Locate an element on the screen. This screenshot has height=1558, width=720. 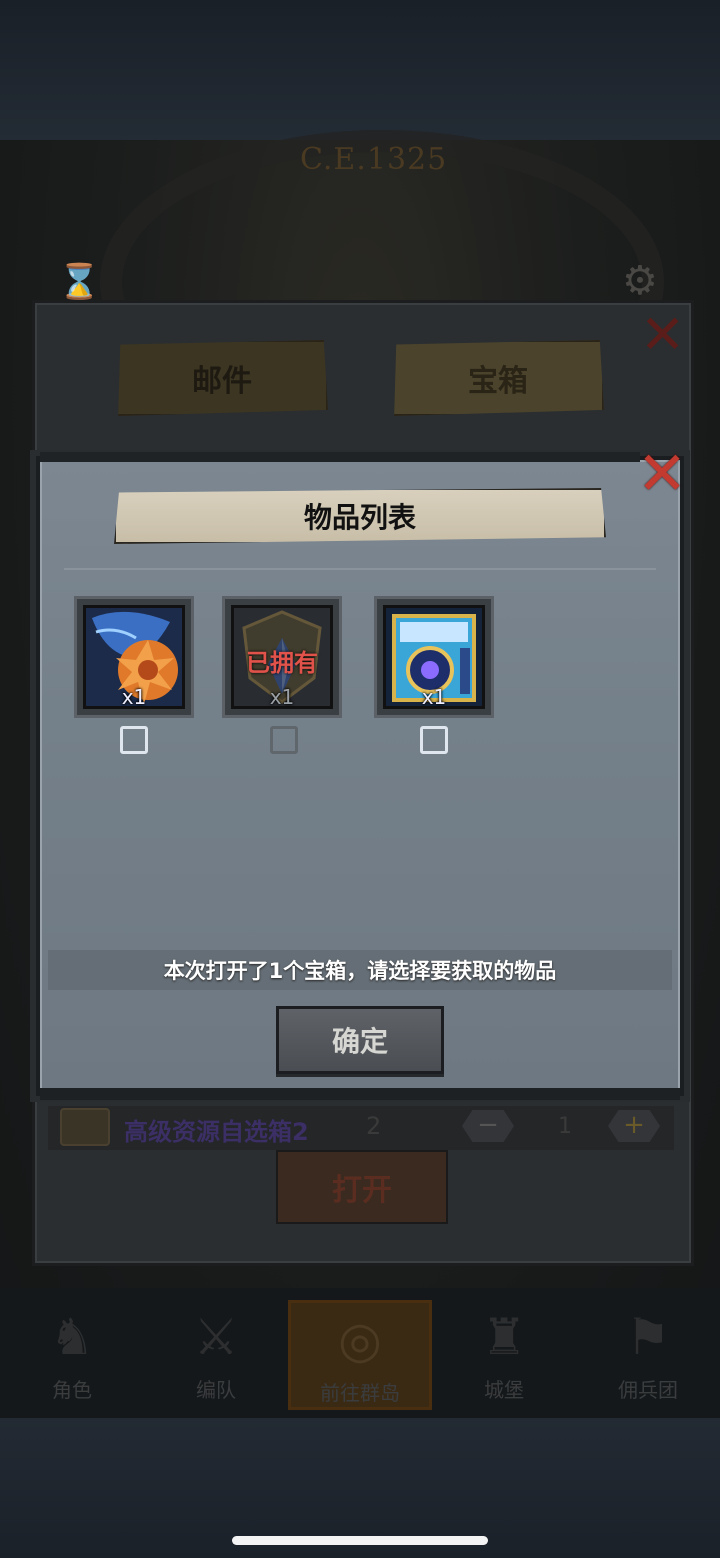
era-label: C.E.1325 is located at coordinates (374, 159).